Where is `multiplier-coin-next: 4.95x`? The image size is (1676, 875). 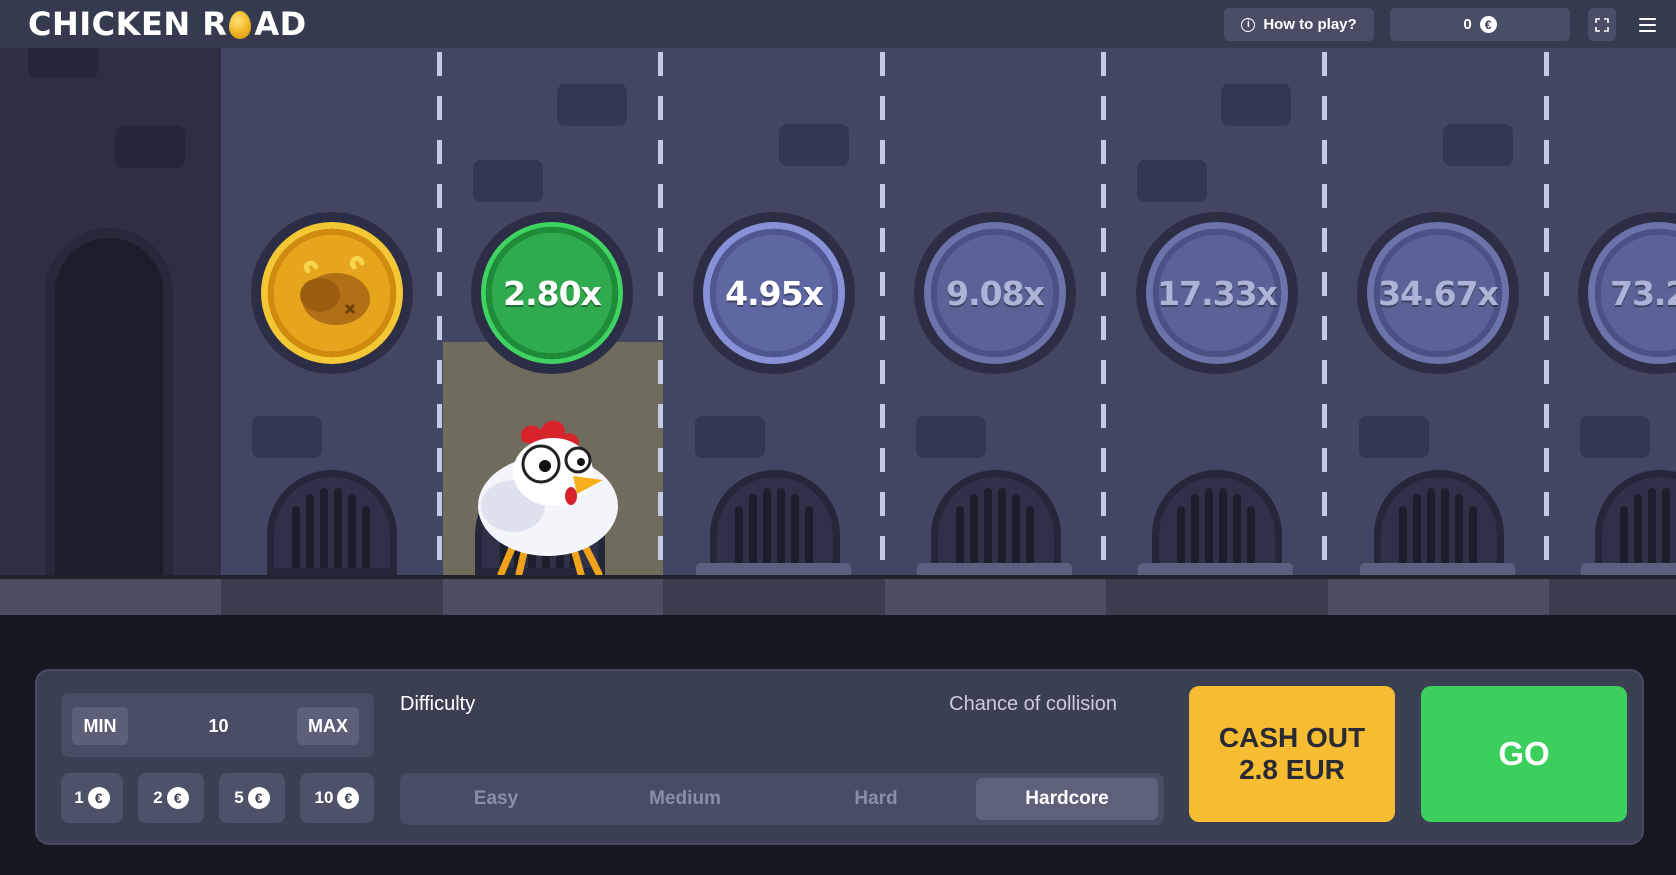 multiplier-coin-next: 4.95x is located at coordinates (774, 293).